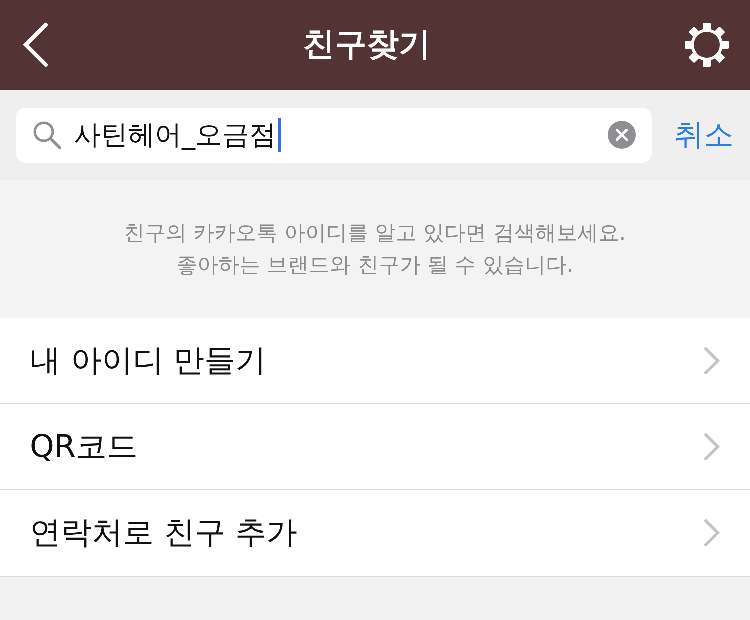  I want to click on clear-button, so click(622, 135).